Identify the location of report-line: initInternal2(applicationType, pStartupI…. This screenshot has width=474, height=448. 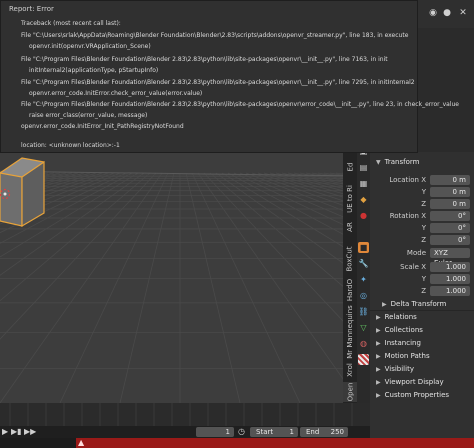
(94, 70).